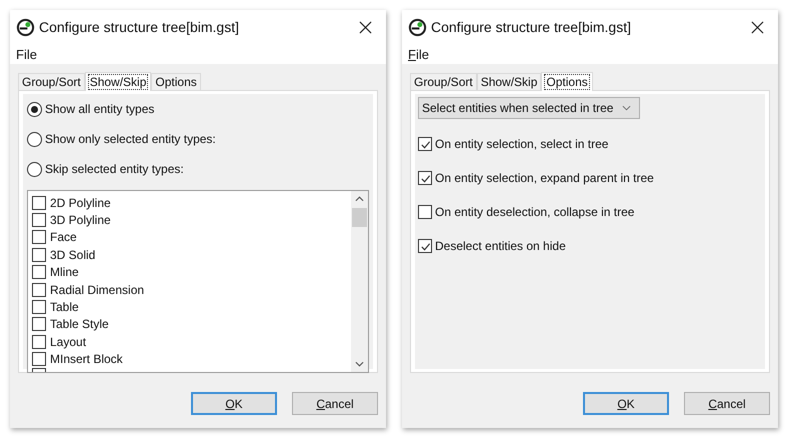 The height and width of the screenshot is (440, 788). I want to click on list-item: Layout, so click(68, 341).